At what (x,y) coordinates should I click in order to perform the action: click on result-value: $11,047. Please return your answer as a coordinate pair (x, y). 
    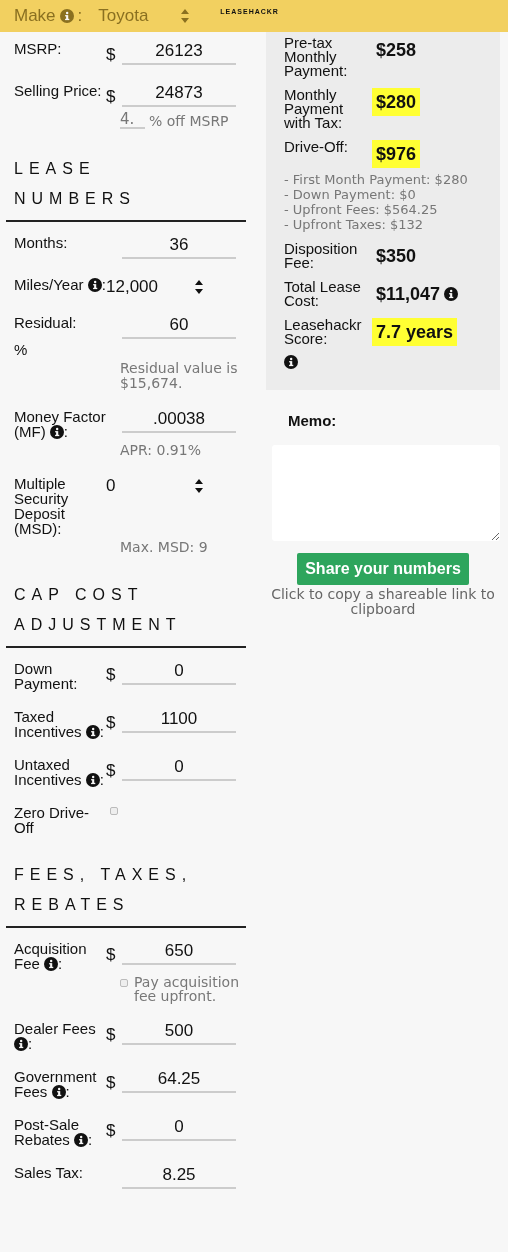
    Looking at the image, I should click on (417, 294).